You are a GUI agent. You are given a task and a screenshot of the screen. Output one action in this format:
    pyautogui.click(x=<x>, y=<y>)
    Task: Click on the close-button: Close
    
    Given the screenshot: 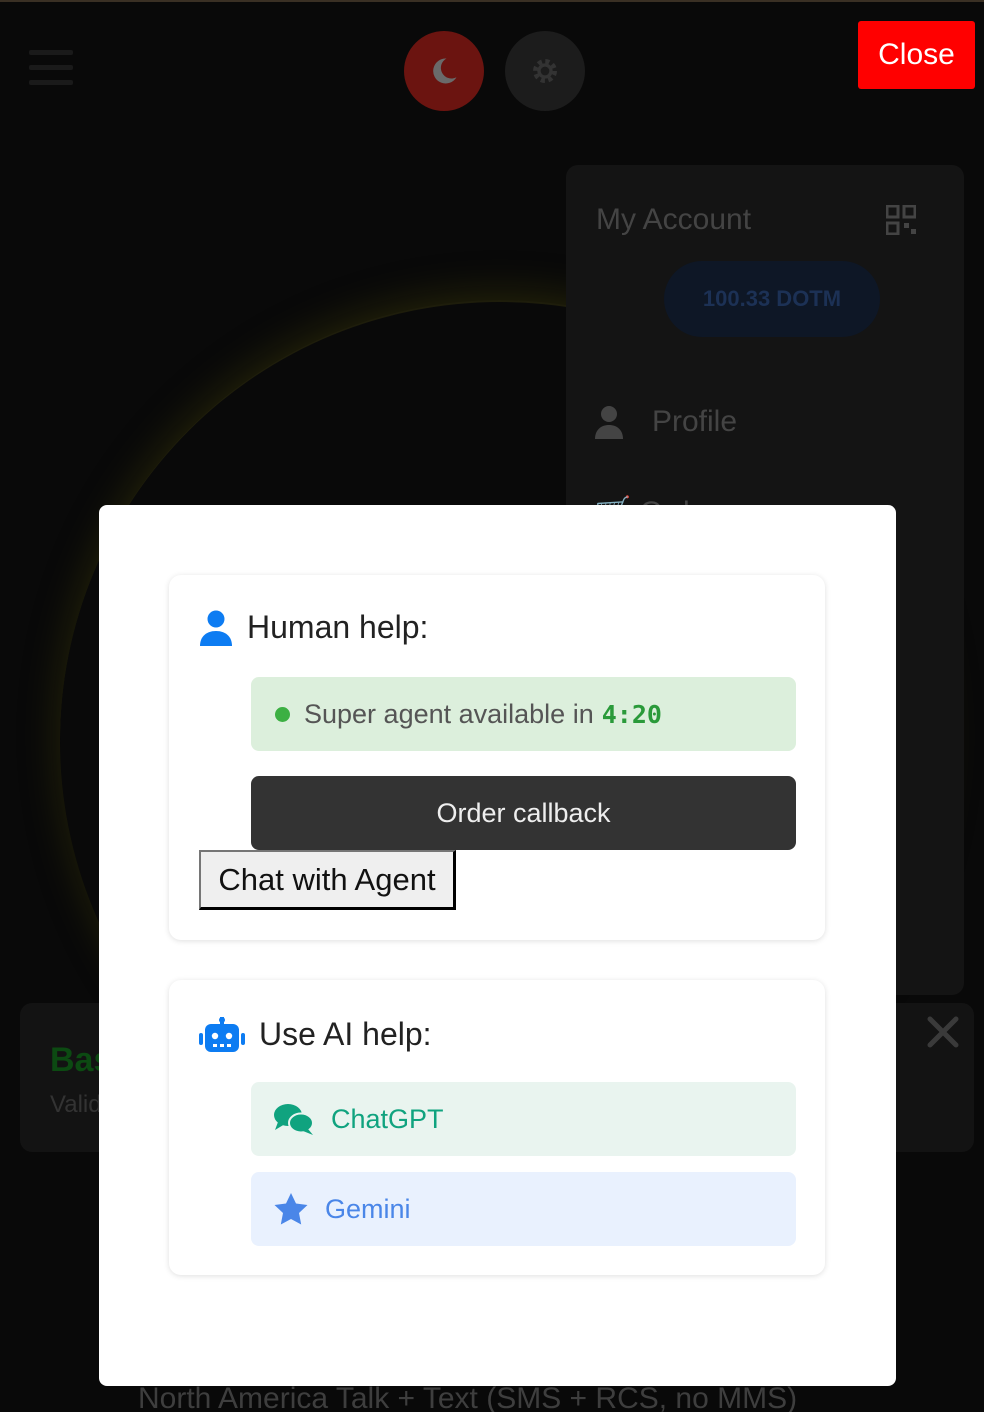 What is the action you would take?
    pyautogui.click(x=916, y=55)
    